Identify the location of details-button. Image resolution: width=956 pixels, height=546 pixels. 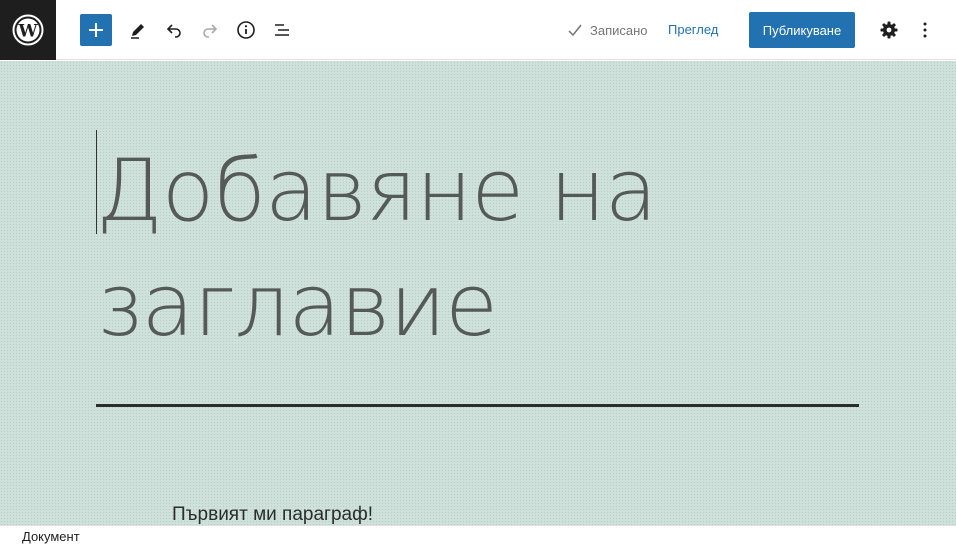
(246, 30).